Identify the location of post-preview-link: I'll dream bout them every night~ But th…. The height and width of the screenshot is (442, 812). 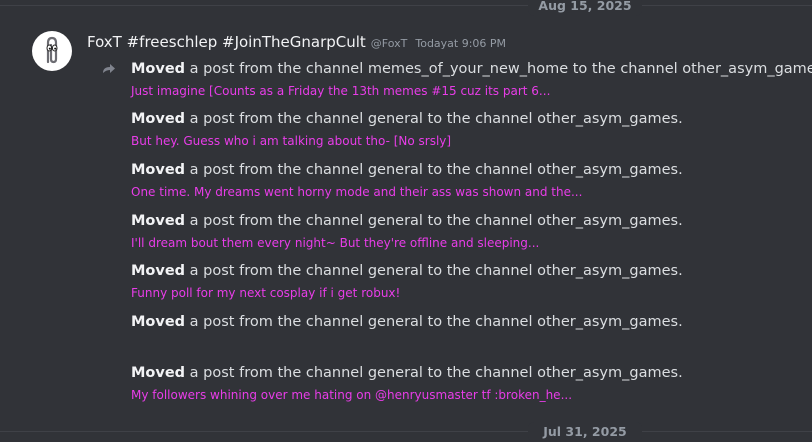
(407, 243).